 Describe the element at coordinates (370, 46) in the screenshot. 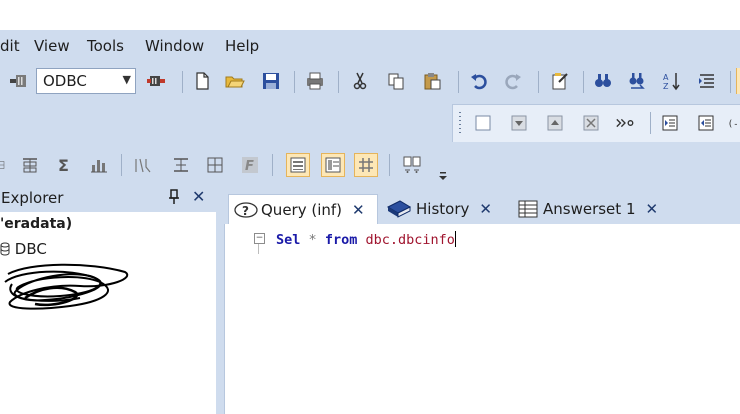

I see `menu-bar: dit View Tools Window Help` at that location.